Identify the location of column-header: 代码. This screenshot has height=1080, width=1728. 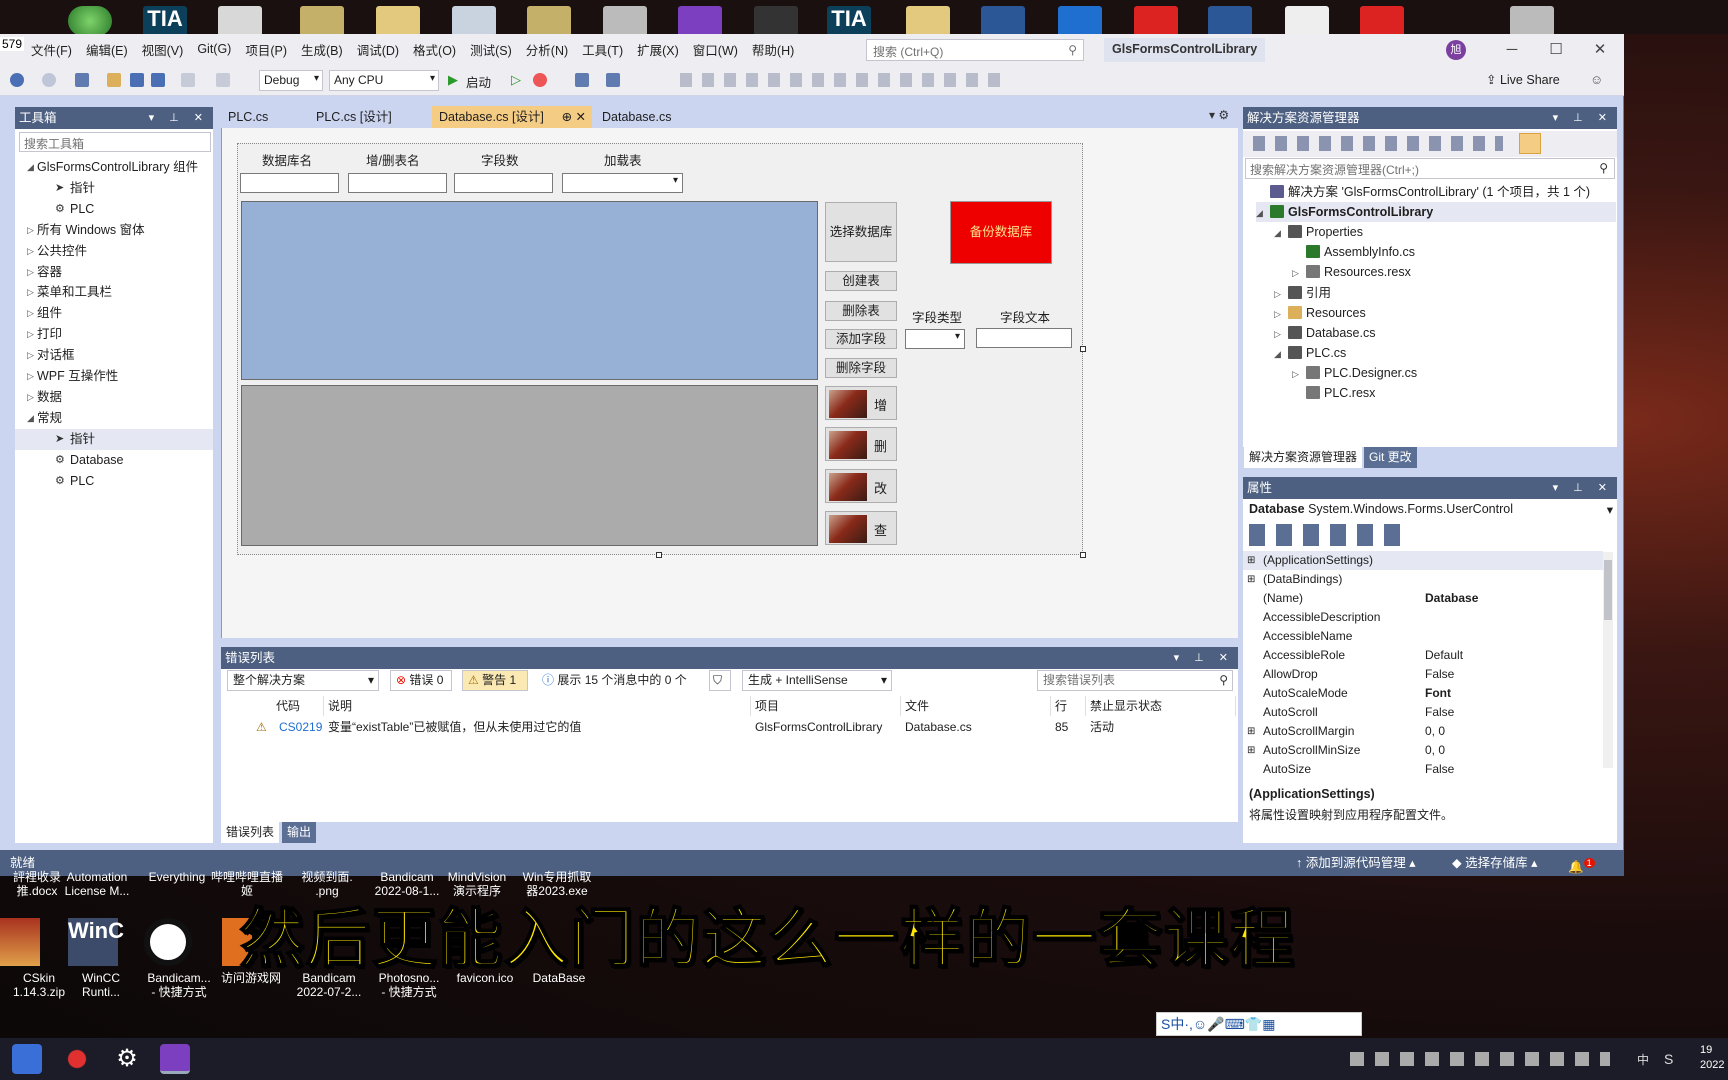
(298, 706).